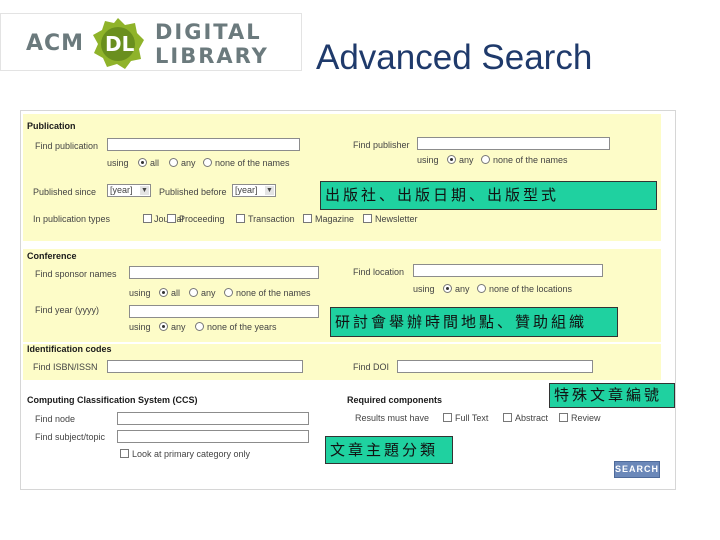  Describe the element at coordinates (224, 311) in the screenshot. I see `find-year-input` at that location.